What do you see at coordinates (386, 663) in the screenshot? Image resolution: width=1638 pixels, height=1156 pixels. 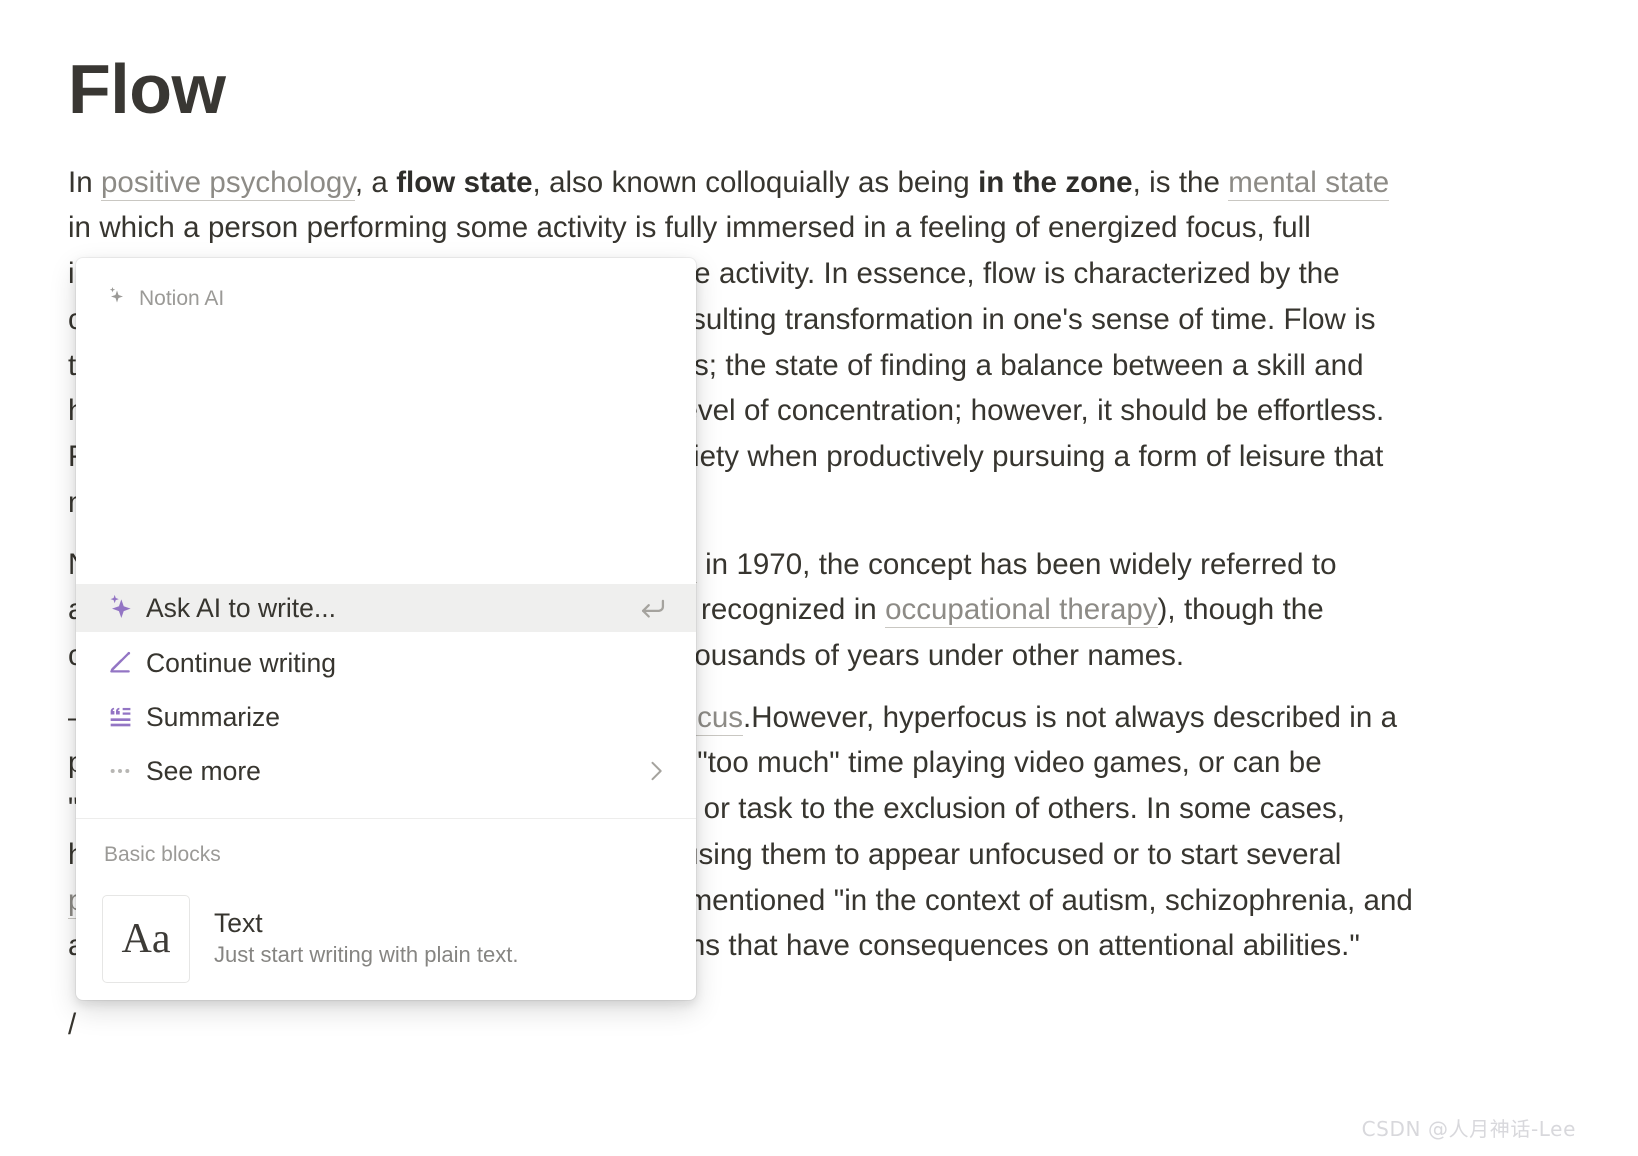 I see `menu-item-continue-writing: Continue writing` at bounding box center [386, 663].